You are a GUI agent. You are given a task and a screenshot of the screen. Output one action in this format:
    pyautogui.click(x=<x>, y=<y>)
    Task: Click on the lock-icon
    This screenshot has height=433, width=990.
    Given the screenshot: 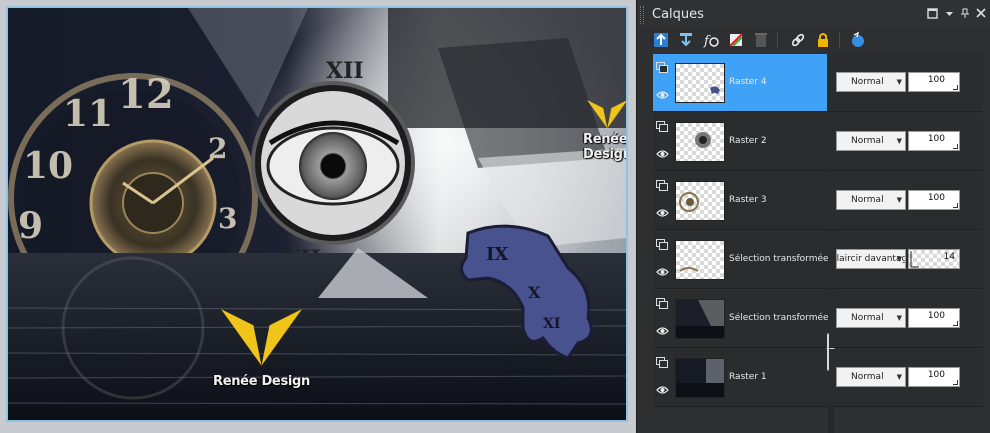 What is the action you would take?
    pyautogui.click(x=823, y=40)
    